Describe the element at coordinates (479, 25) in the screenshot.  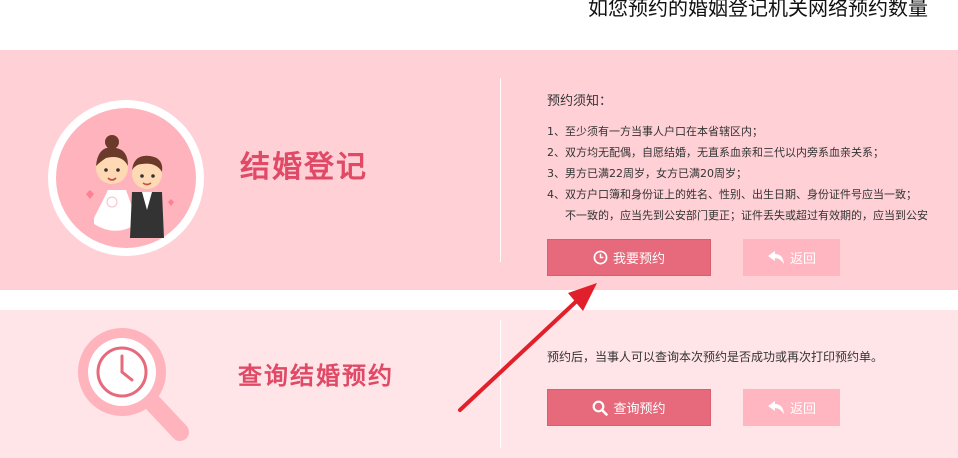
I see `top-banner: 如您预约的婚姻登记机关网络预约数量` at that location.